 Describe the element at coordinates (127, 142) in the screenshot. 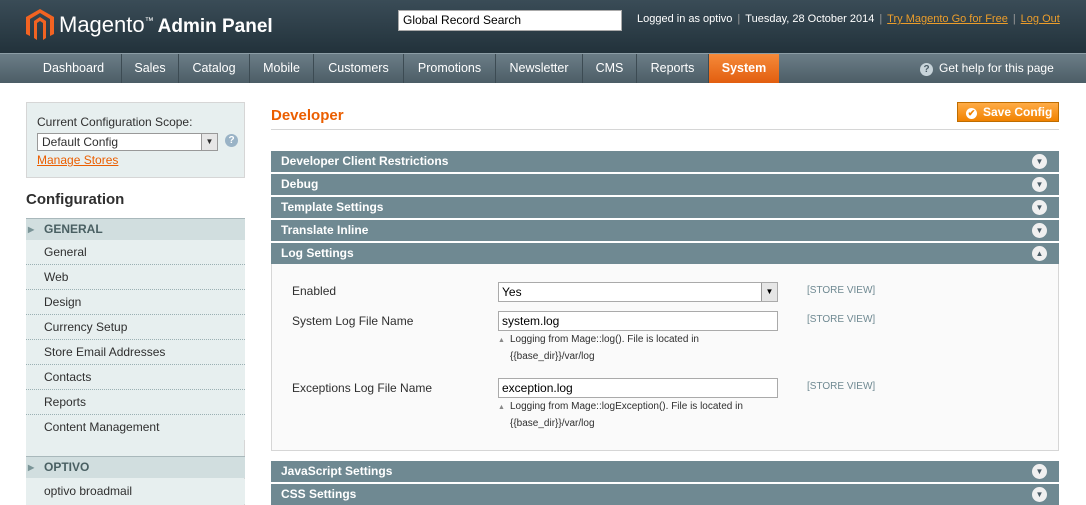

I see `scope-select: Default Config ▼` at that location.